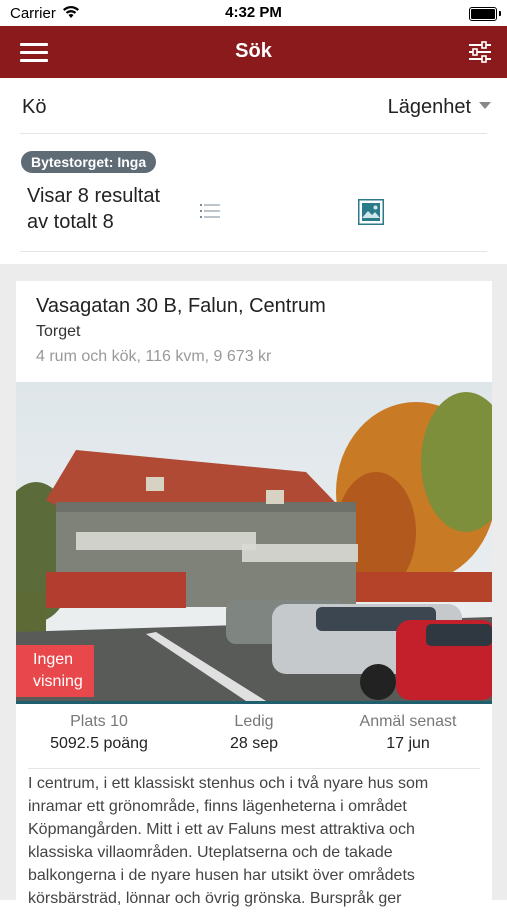 The width and height of the screenshot is (507, 921). What do you see at coordinates (429, 107) in the screenshot?
I see `housing-type-value: Lägenhet` at bounding box center [429, 107].